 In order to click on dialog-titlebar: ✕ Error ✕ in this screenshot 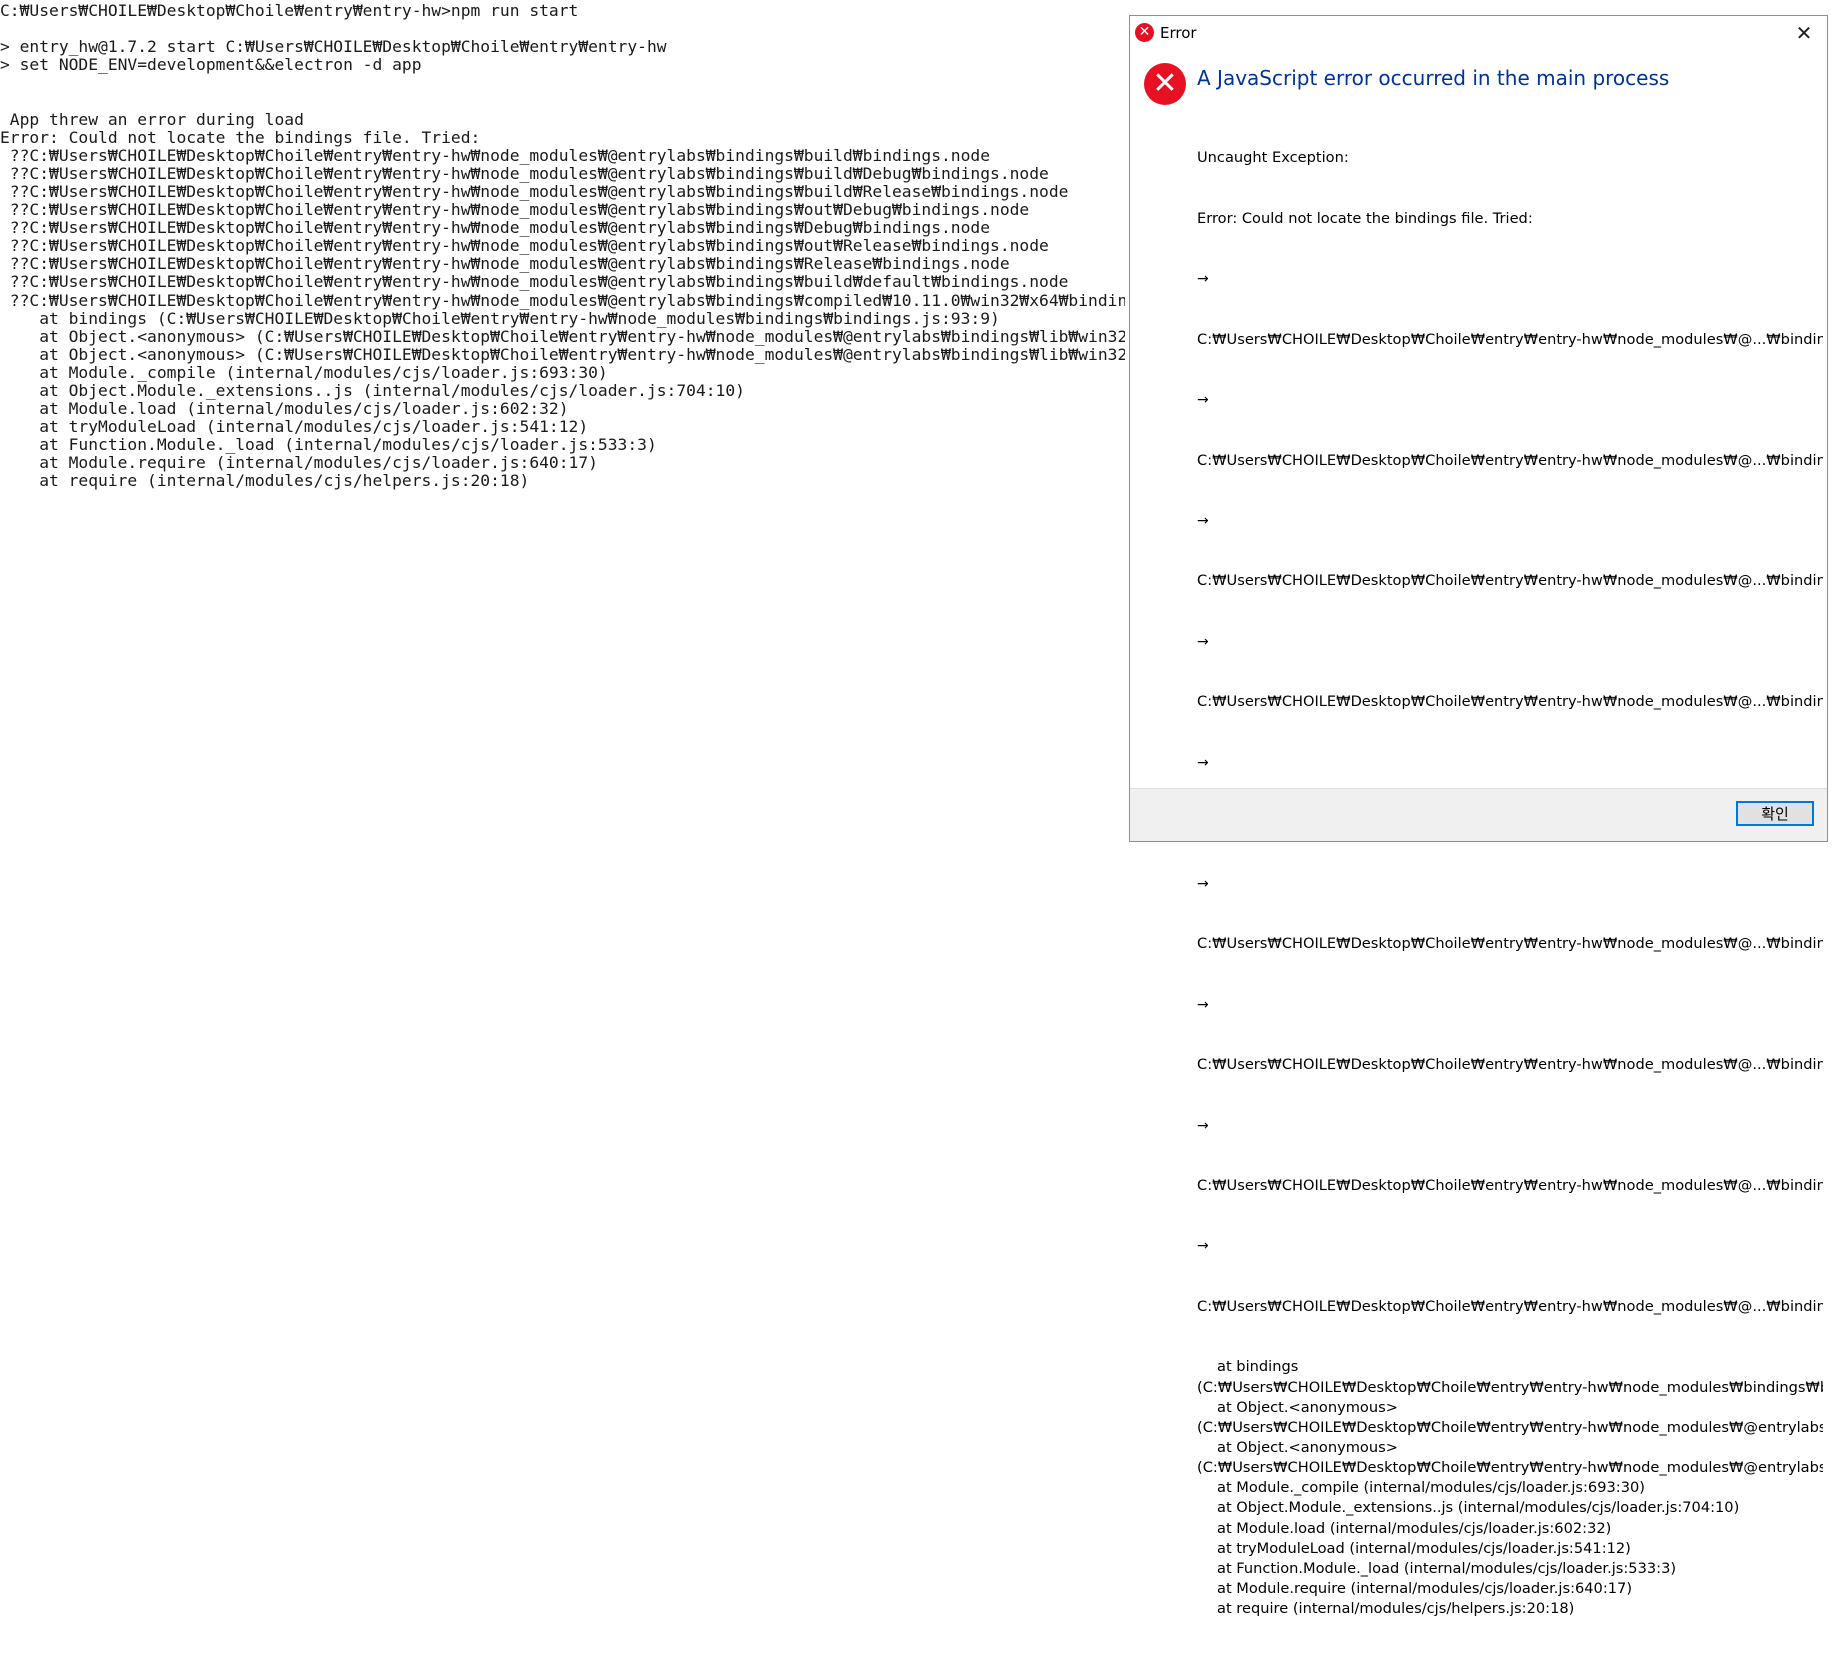, I will do `click(1478, 33)`.